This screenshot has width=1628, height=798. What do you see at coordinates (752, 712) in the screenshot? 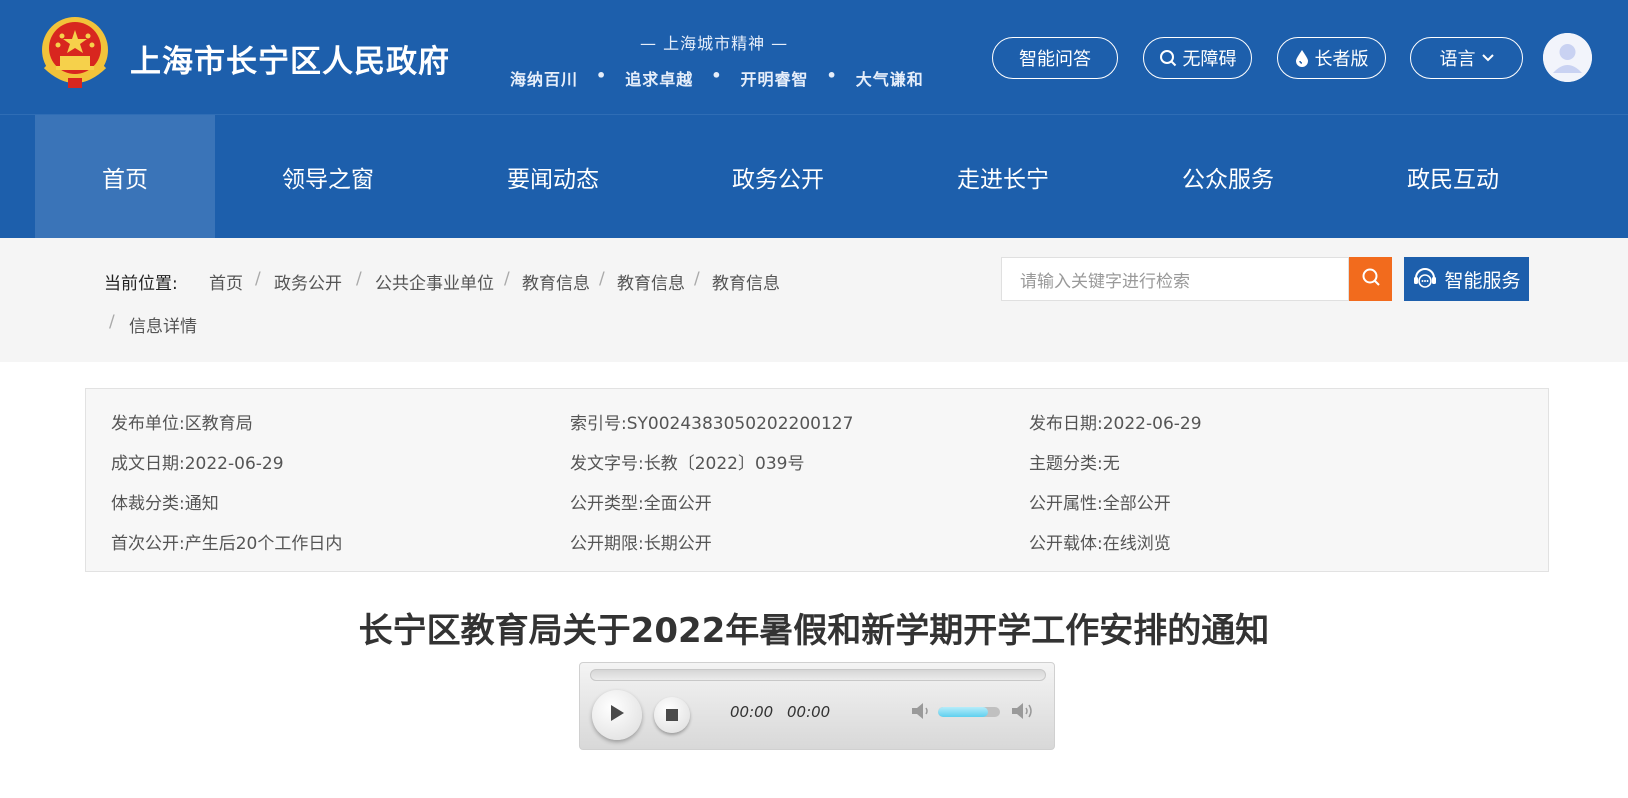
I see `current-time: 00:00` at bounding box center [752, 712].